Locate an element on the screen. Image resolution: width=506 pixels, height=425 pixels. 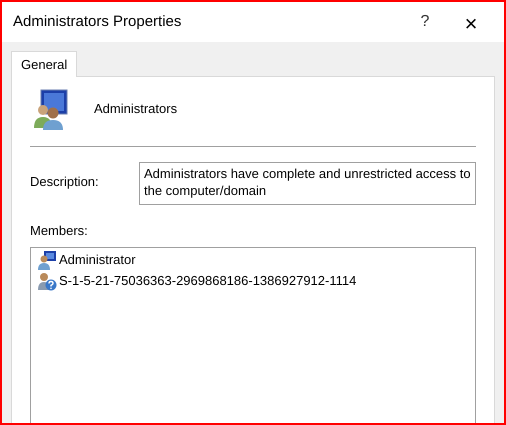
help-button: ? is located at coordinates (425, 22).